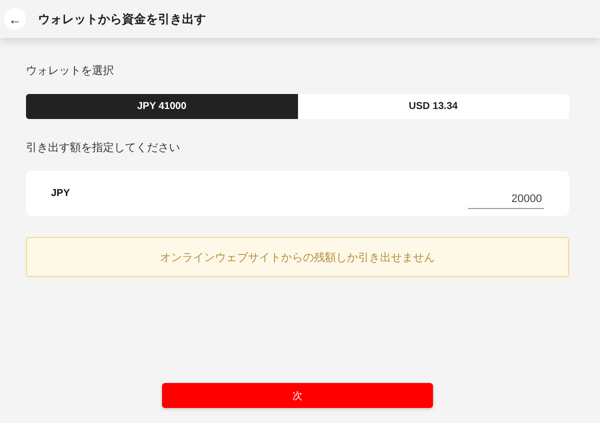 The height and width of the screenshot is (423, 600). Describe the element at coordinates (103, 147) in the screenshot. I see `section-label: 引き出す額を指定してください` at that location.